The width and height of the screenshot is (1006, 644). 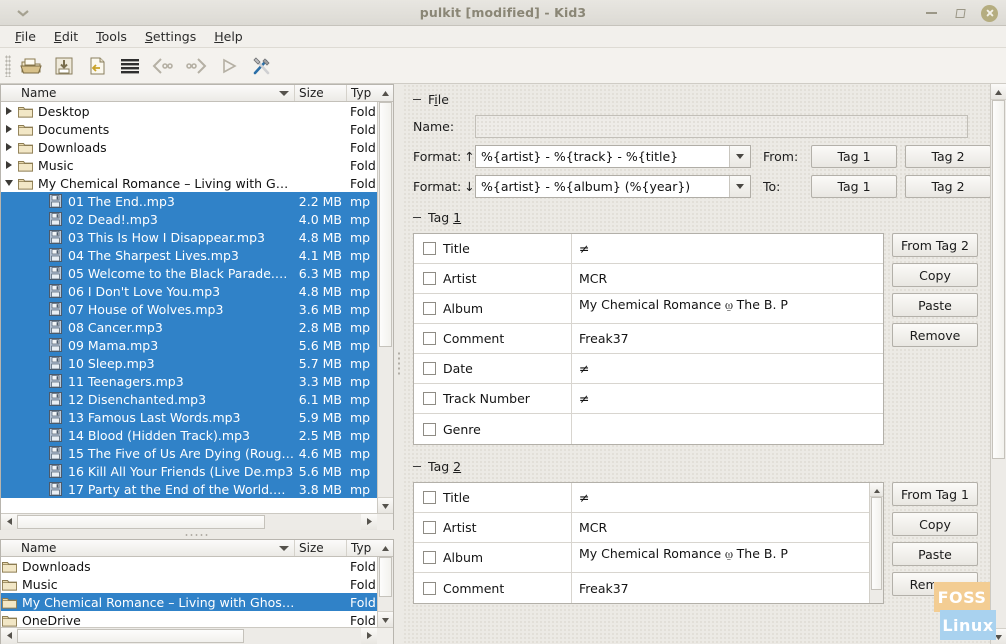 I want to click on expander-collapsed, so click(x=9, y=129).